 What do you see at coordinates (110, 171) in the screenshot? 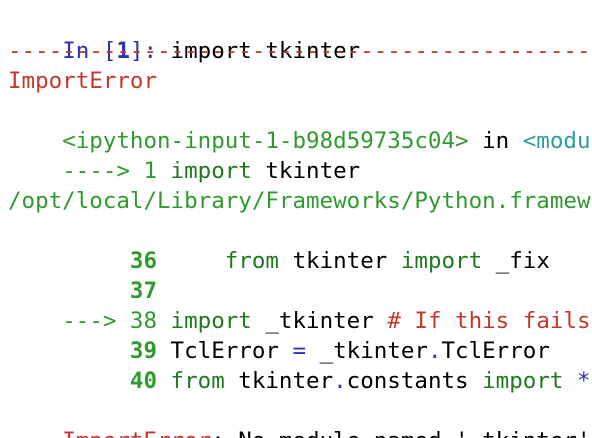
I see `frame-1-arrow: ----> 1` at bounding box center [110, 171].